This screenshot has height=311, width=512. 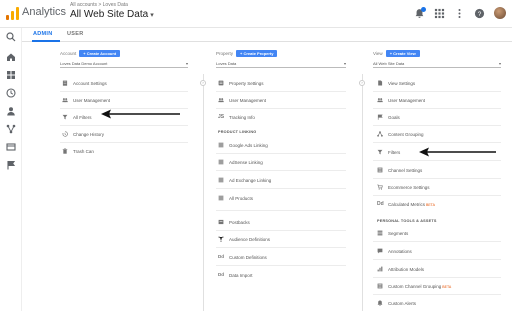 What do you see at coordinates (240, 162) in the screenshot?
I see `adsense-linking-link: AdSense Linking` at bounding box center [240, 162].